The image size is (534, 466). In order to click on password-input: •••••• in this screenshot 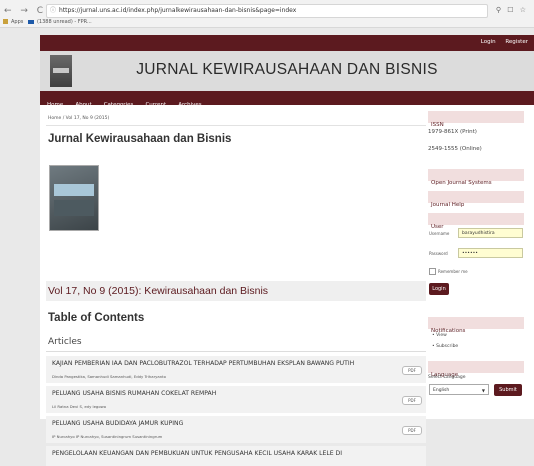, I will do `click(490, 253)`.